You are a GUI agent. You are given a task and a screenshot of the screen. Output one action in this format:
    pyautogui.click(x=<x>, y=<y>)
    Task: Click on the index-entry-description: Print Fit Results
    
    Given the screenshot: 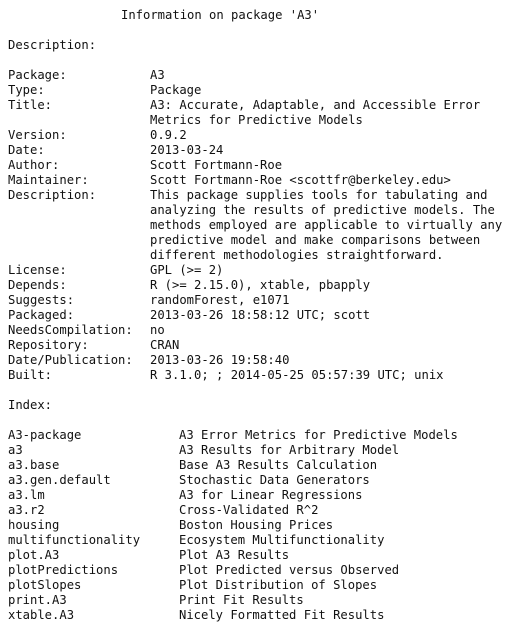 What is the action you would take?
    pyautogui.click(x=241, y=600)
    